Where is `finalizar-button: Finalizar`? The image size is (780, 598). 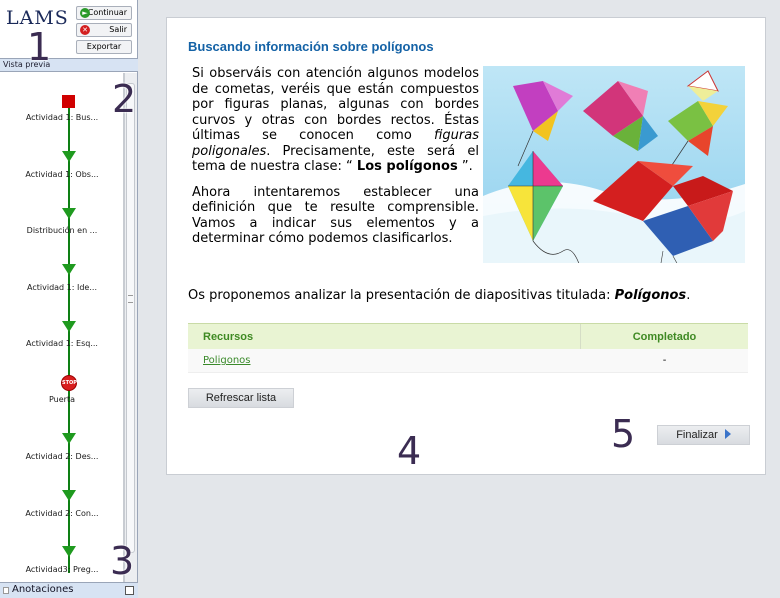 finalizar-button: Finalizar is located at coordinates (703, 435).